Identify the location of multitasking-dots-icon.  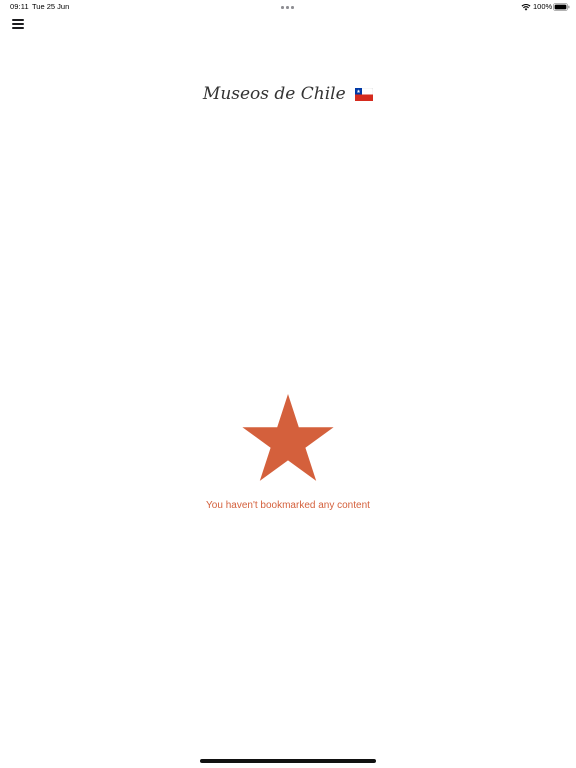
(288, 7).